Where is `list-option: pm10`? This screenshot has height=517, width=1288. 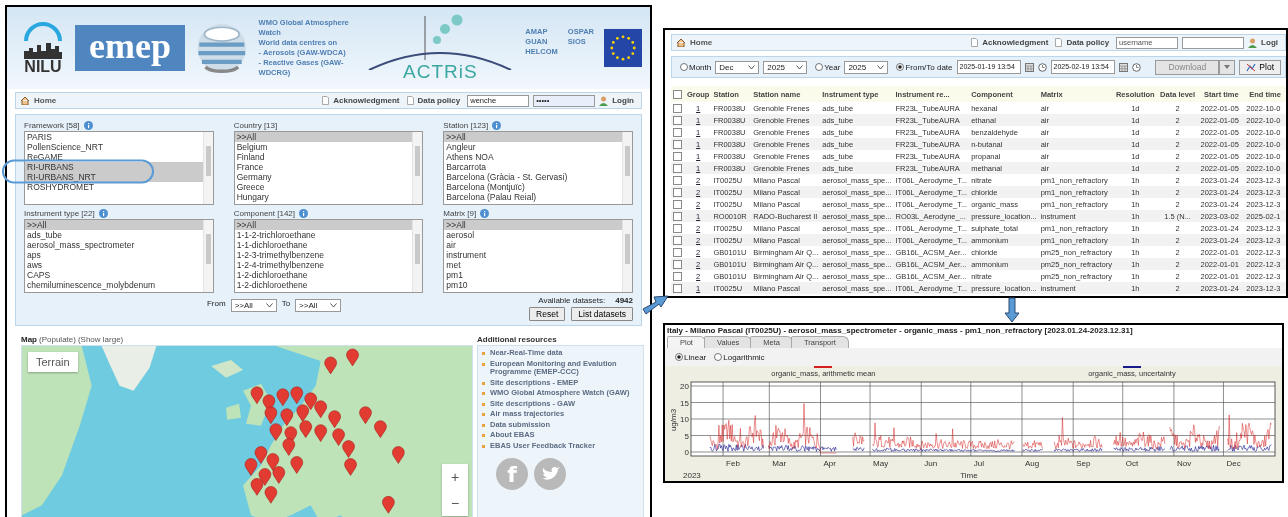
list-option: pm10 is located at coordinates (533, 285).